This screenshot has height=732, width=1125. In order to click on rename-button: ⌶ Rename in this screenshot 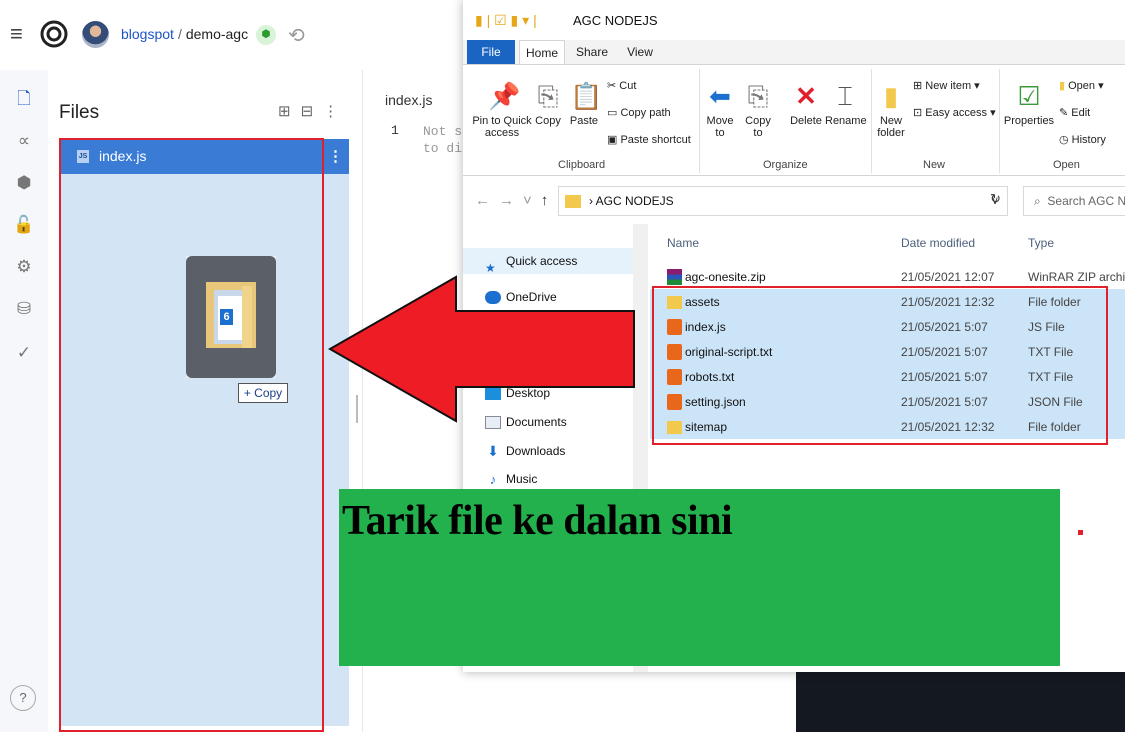, I will do `click(846, 103)`.